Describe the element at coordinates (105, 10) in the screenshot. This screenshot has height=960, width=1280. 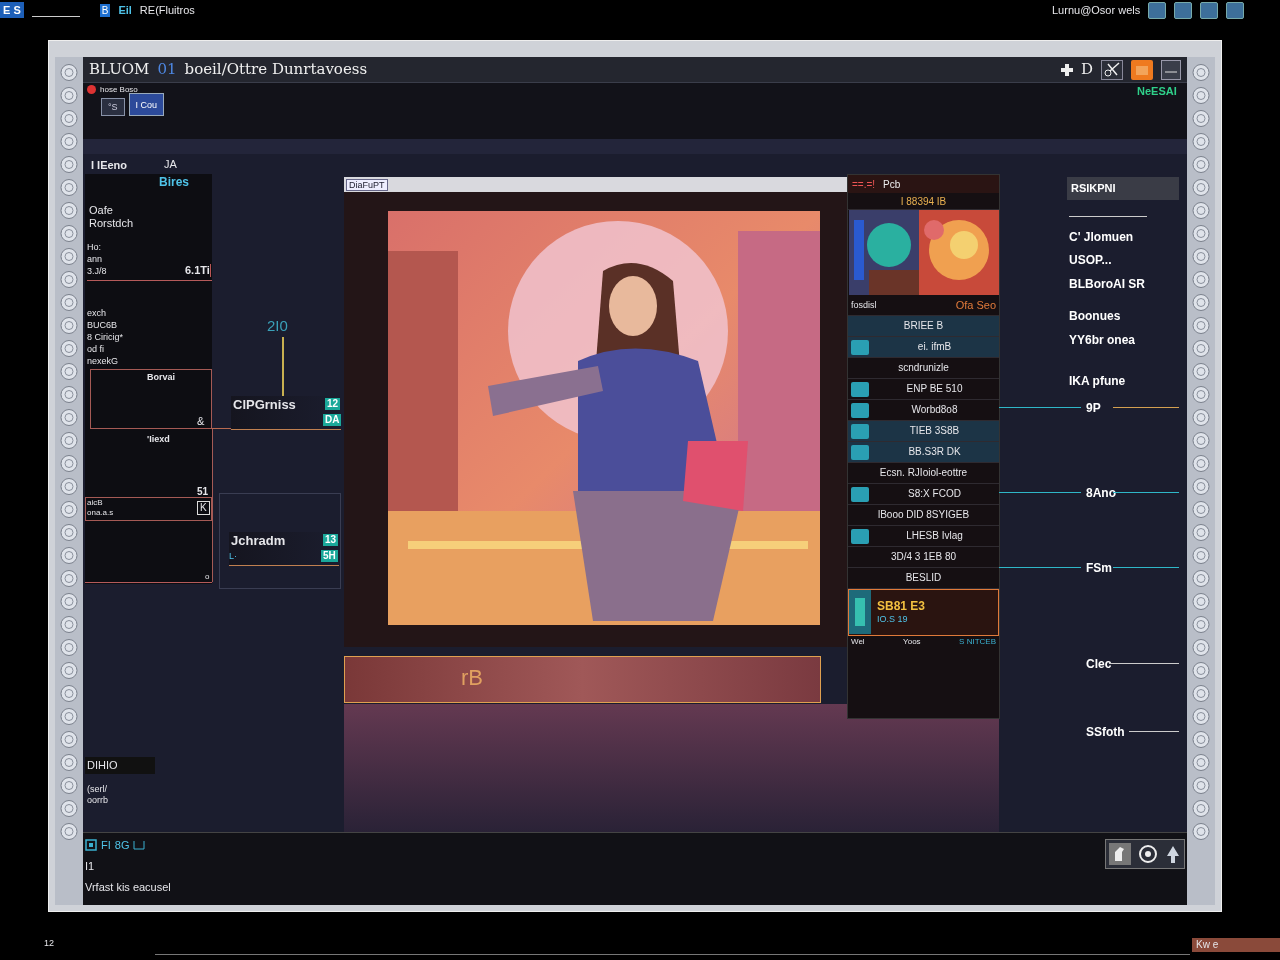
I see `app-icon: B` at that location.